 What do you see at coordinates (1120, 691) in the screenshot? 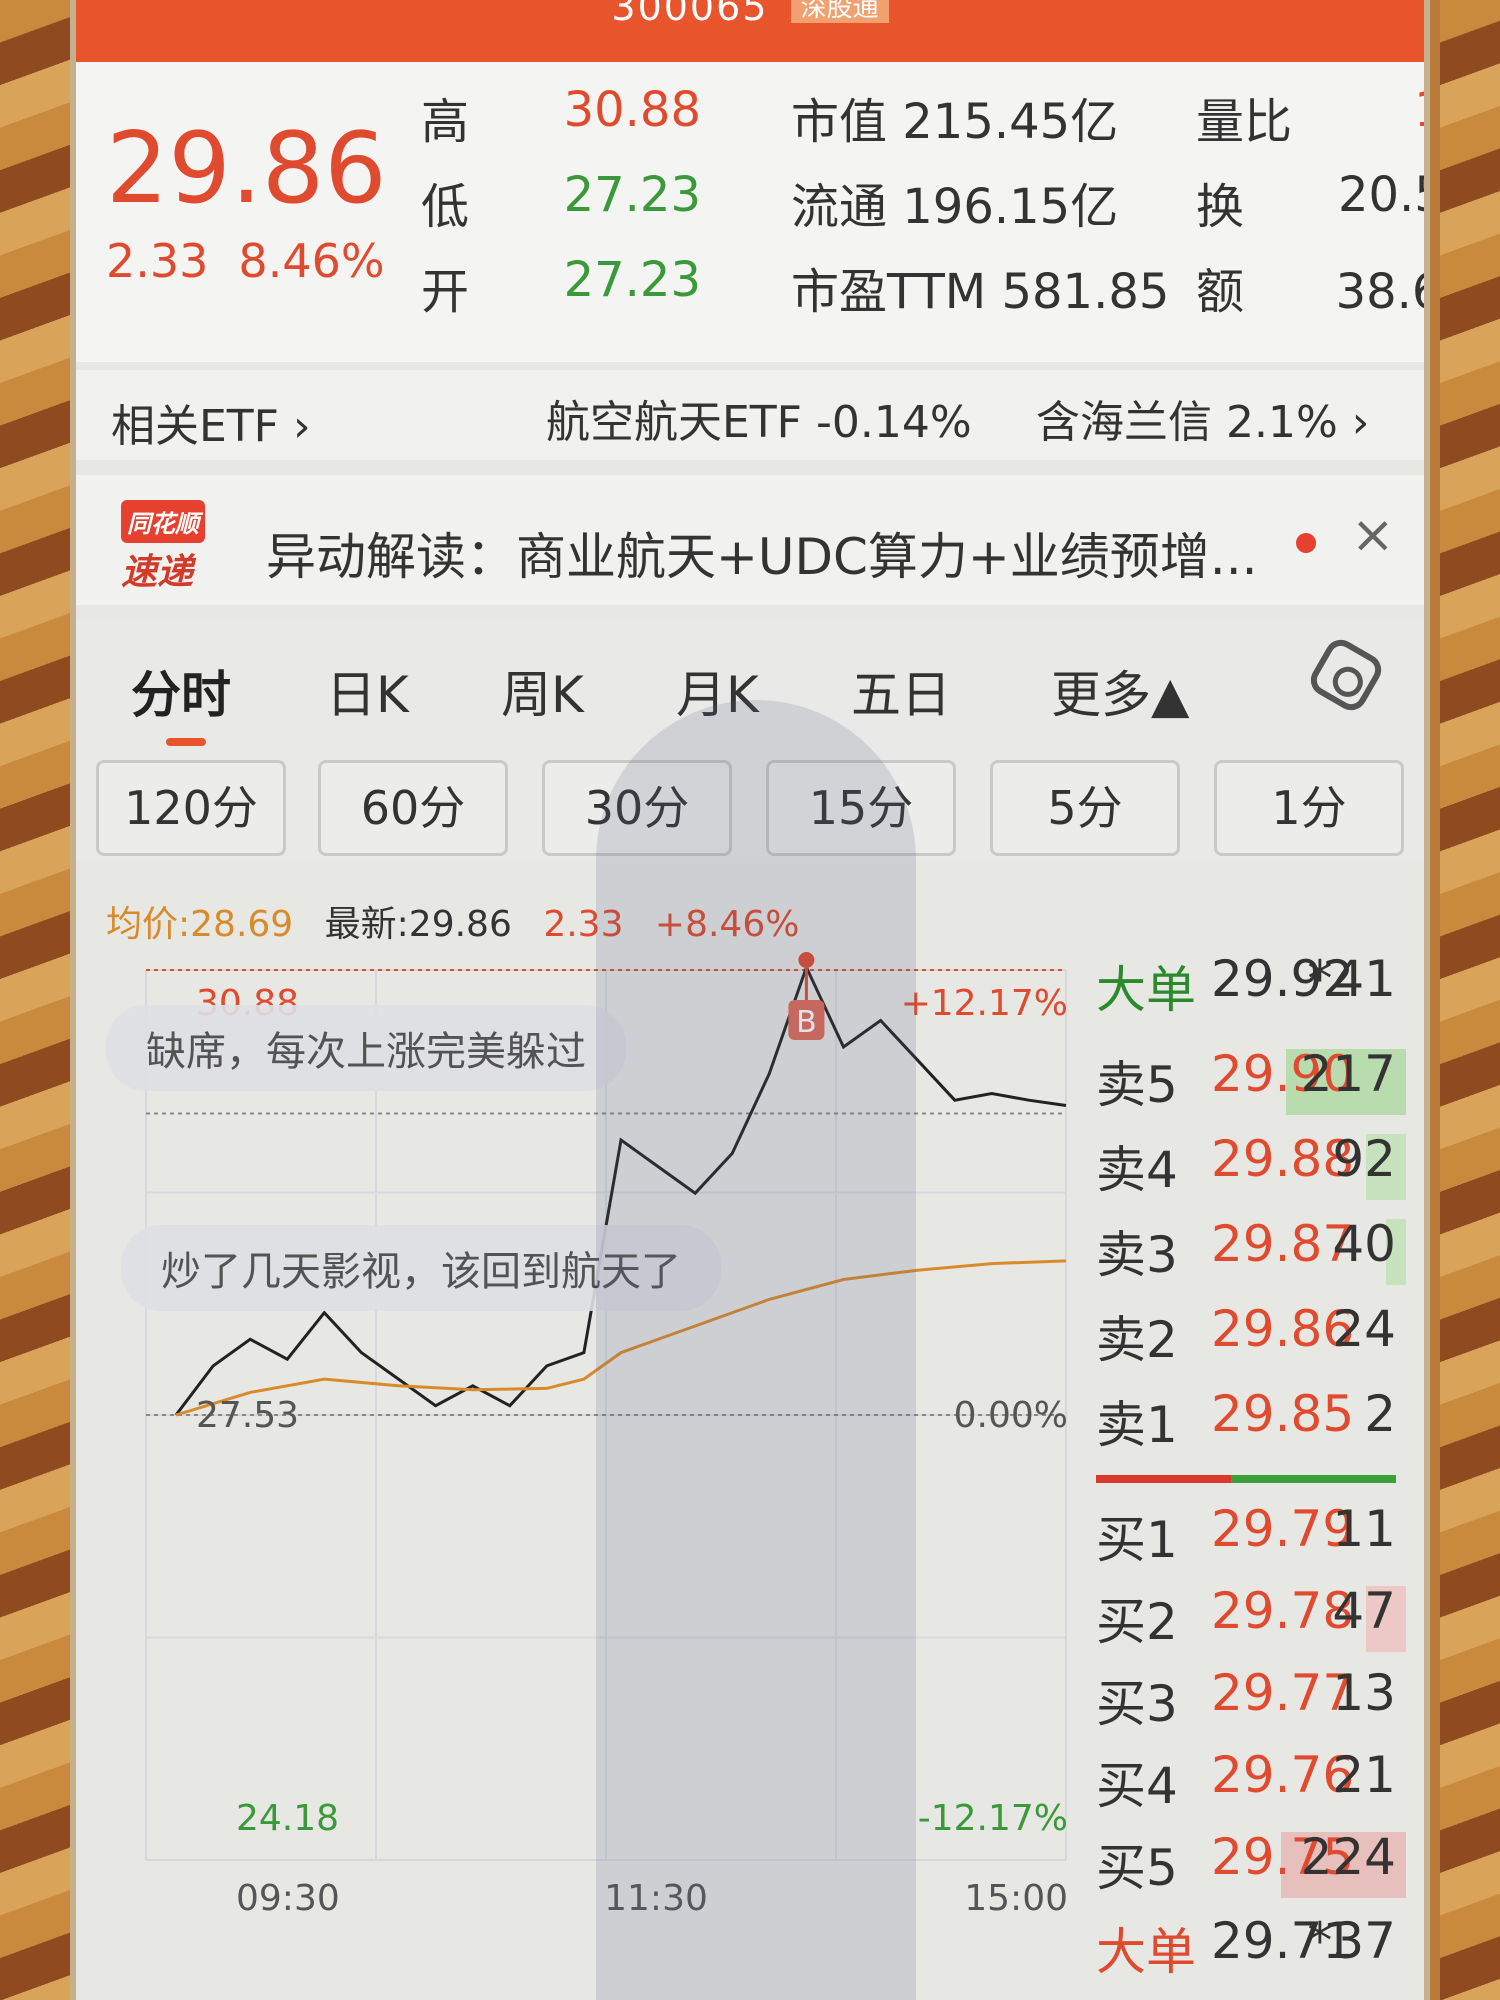
I see `tab-more: 更多▲` at bounding box center [1120, 691].